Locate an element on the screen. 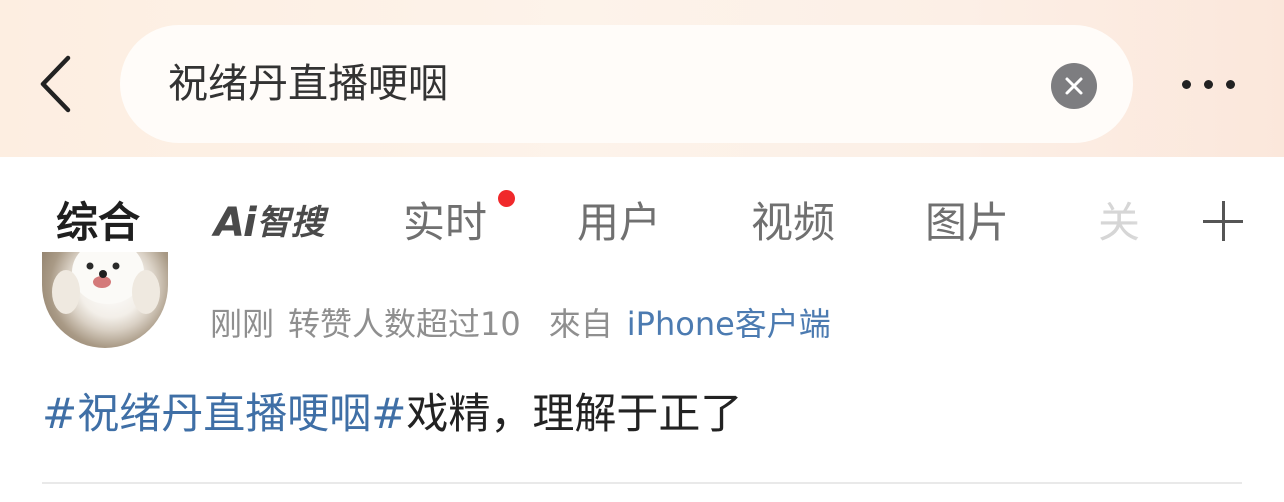  close-icon is located at coordinates (1074, 86).